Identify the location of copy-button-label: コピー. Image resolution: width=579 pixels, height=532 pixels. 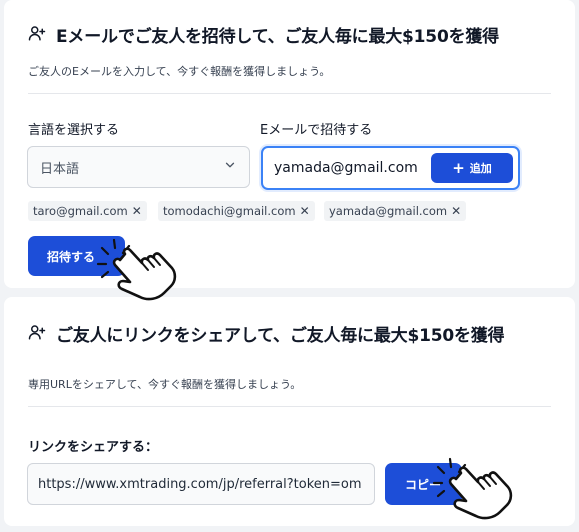
(423, 484).